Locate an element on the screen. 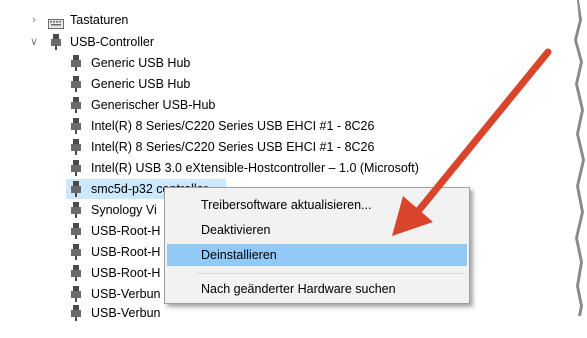  tree-item-label: Synology Vi is located at coordinates (124, 210).